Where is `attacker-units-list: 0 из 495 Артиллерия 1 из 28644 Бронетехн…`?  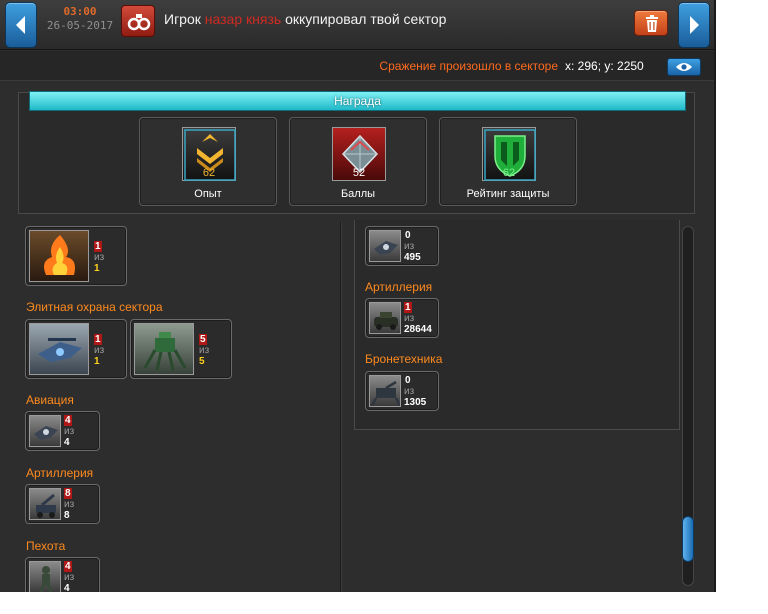
attacker-units-list: 0 из 495 Артиллерия 1 из 28644 Бронетехн… is located at coordinates (517, 325).